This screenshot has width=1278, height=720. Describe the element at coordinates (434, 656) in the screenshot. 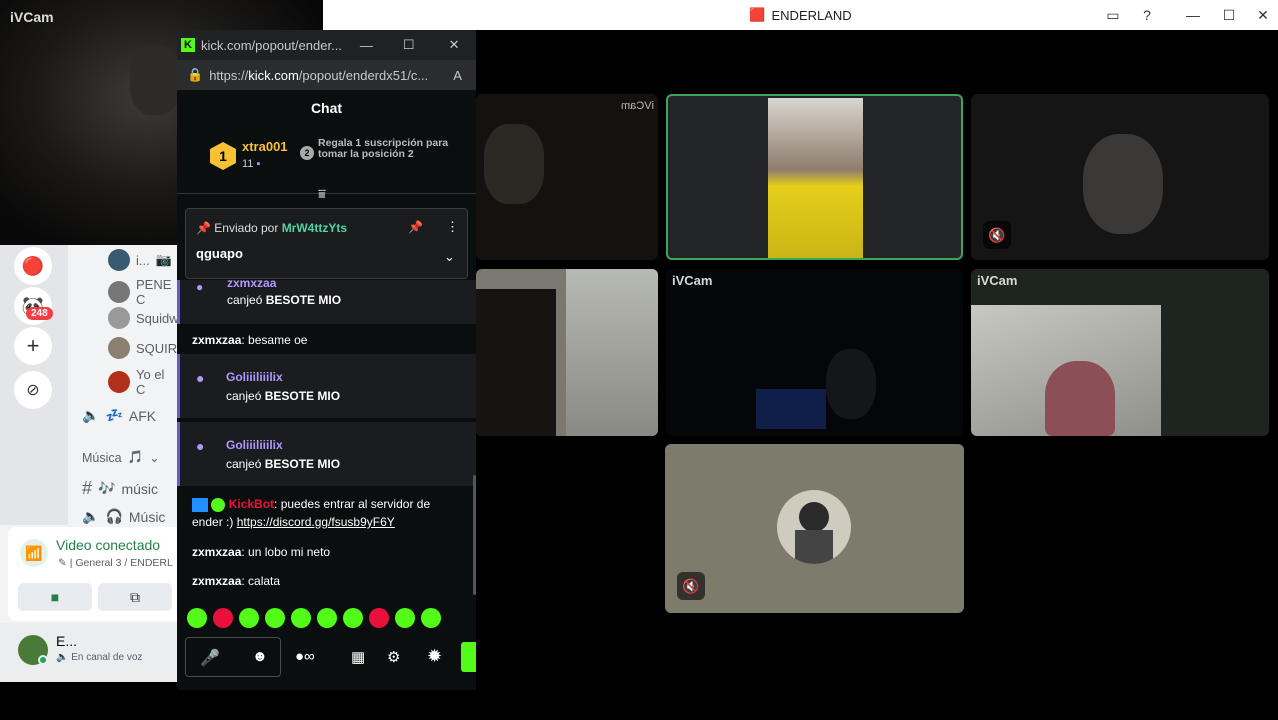

I see `gear-icon: ✹` at that location.